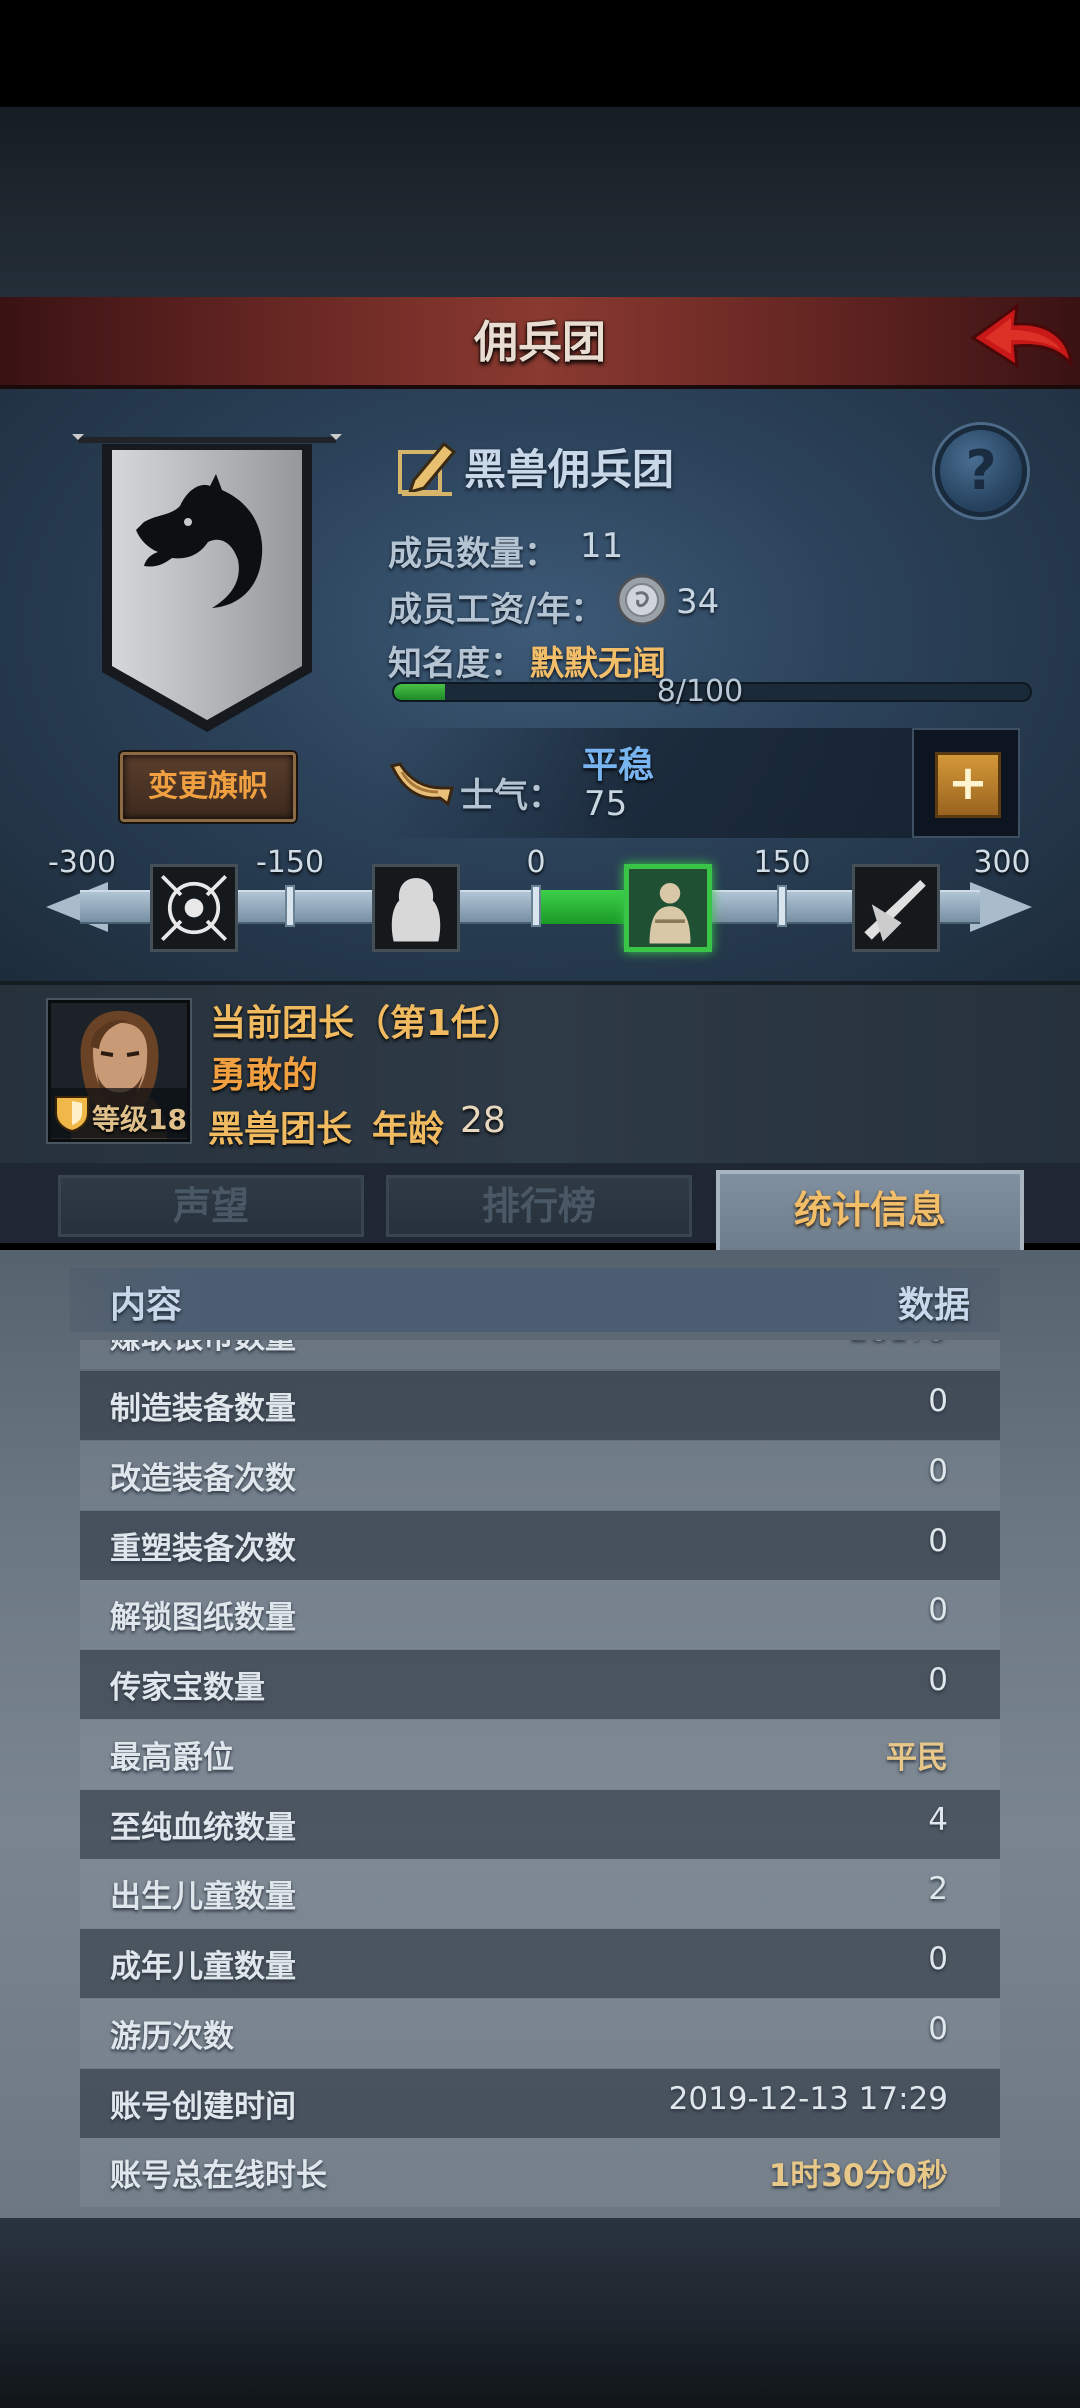  What do you see at coordinates (82, 862) in the screenshot?
I see `scale-tick-label: -300` at bounding box center [82, 862].